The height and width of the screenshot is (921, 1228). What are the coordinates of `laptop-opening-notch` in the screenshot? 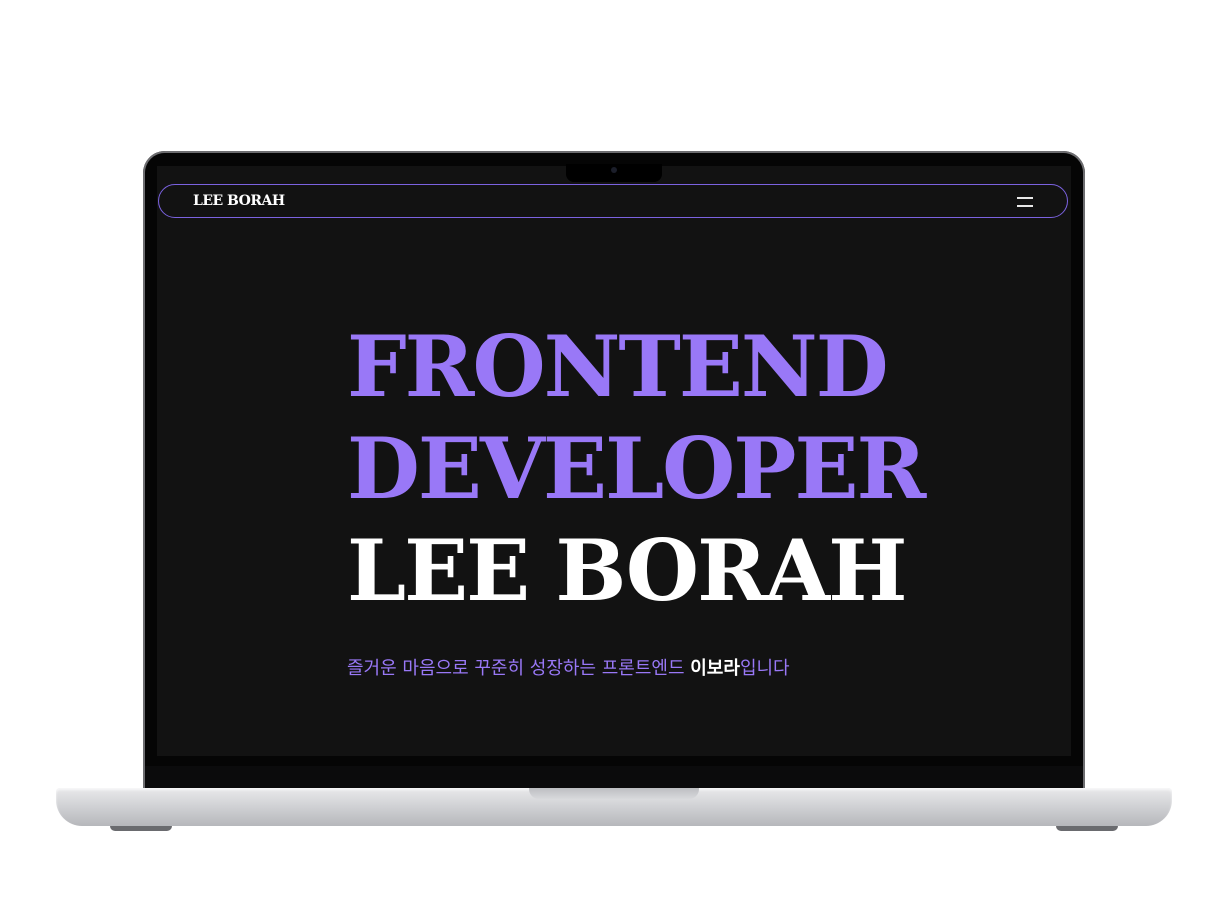 It's located at (614, 793).